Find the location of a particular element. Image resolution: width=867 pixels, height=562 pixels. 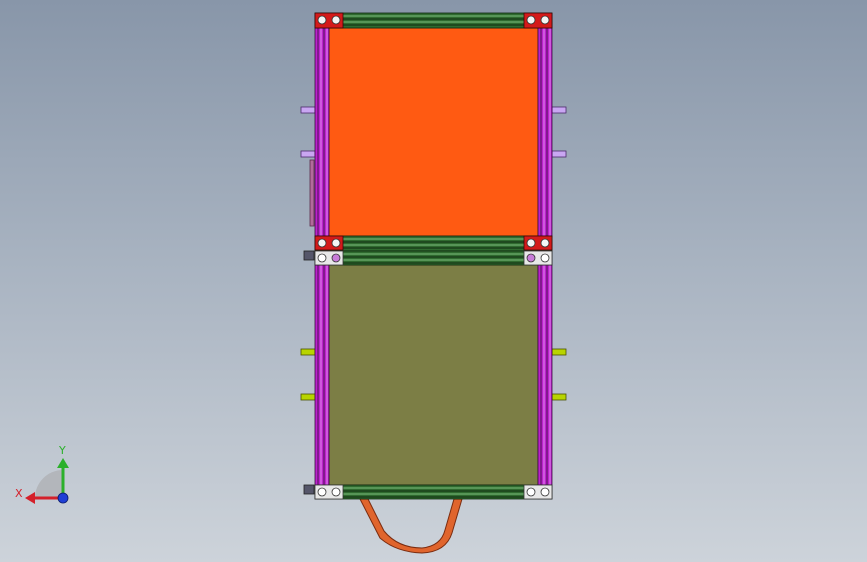

left-side-bracket is located at coordinates (312, 193).